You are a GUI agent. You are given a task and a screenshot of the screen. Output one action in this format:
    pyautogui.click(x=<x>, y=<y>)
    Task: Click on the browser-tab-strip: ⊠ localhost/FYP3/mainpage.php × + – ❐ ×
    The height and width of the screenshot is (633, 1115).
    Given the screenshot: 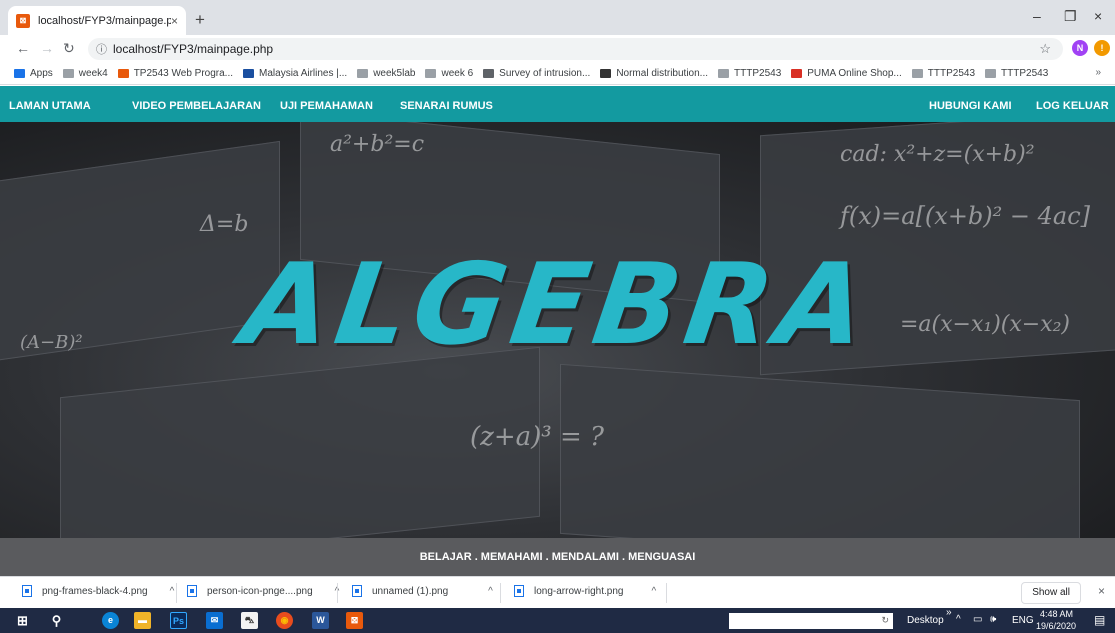 What is the action you would take?
    pyautogui.click(x=557, y=17)
    